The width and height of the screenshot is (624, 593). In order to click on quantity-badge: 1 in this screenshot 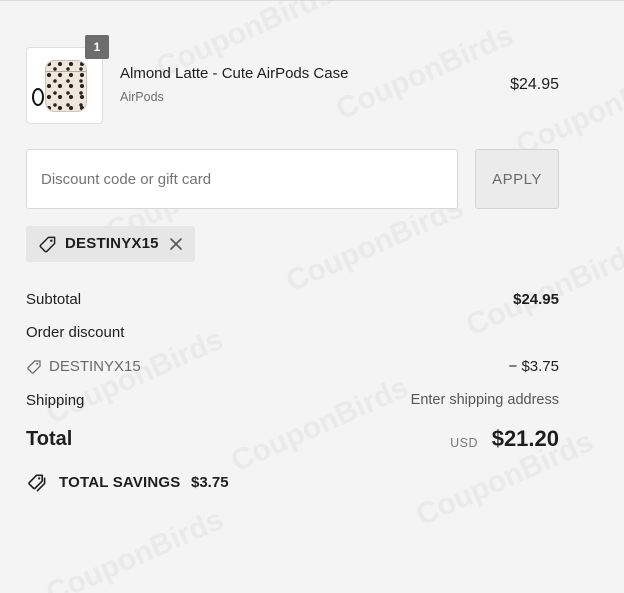, I will do `click(97, 47)`.